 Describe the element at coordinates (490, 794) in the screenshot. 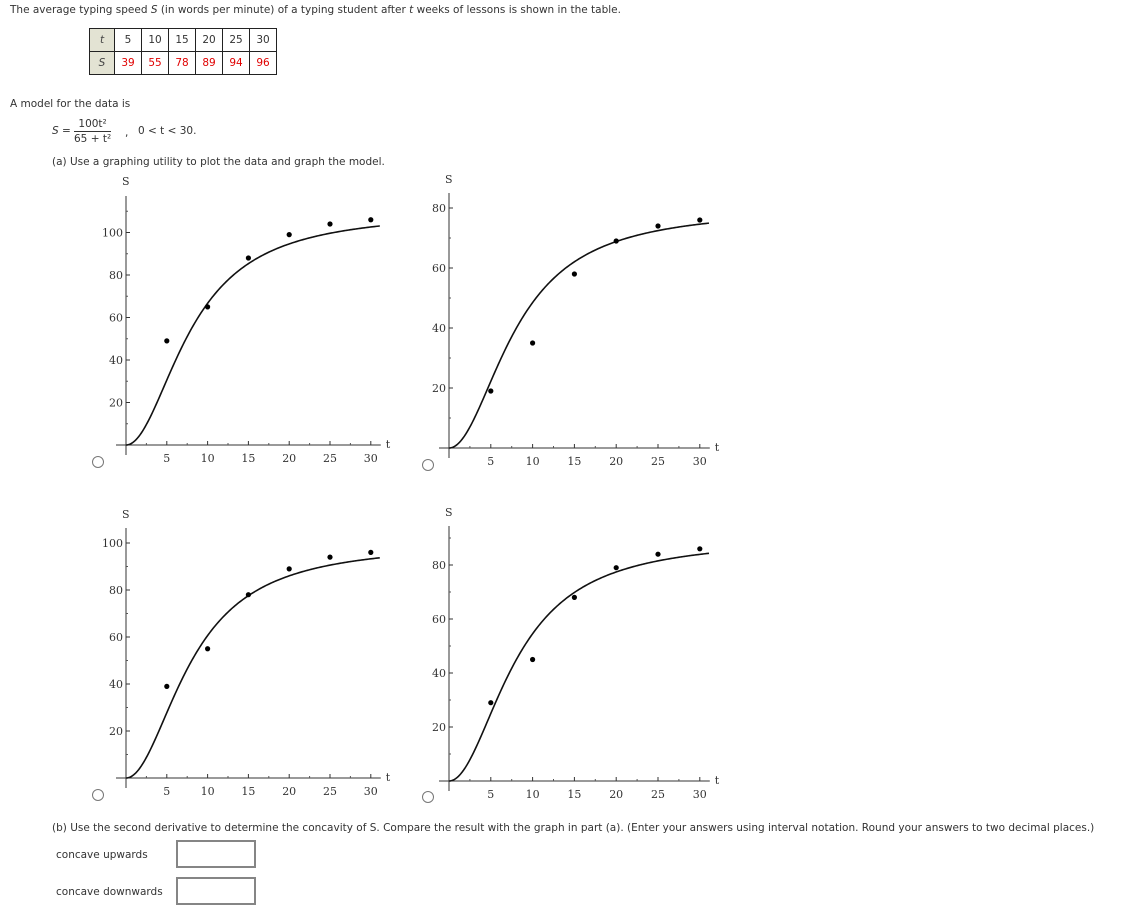

I see `x-tick-label: 5` at that location.